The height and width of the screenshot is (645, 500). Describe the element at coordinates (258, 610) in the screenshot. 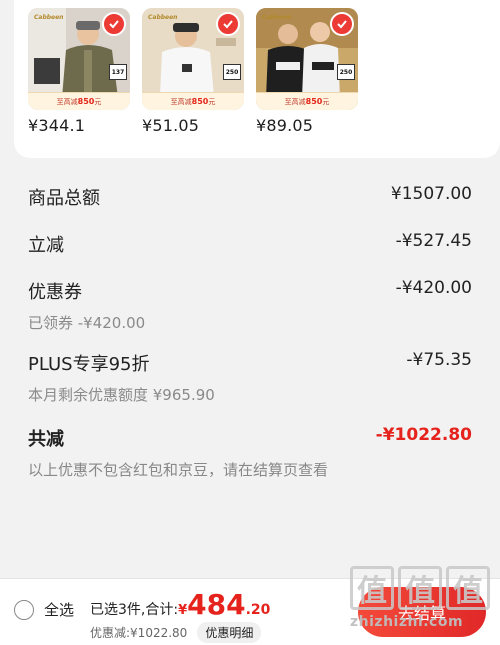

I see `total-amount-decimal: .20` at that location.